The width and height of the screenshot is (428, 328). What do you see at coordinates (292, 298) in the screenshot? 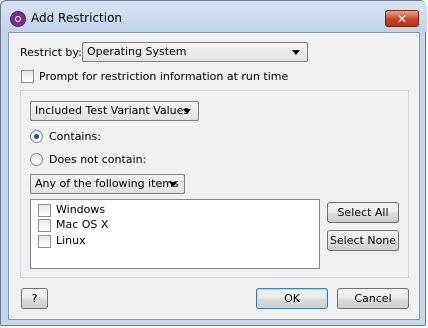
I see `ok-button: OK` at bounding box center [292, 298].